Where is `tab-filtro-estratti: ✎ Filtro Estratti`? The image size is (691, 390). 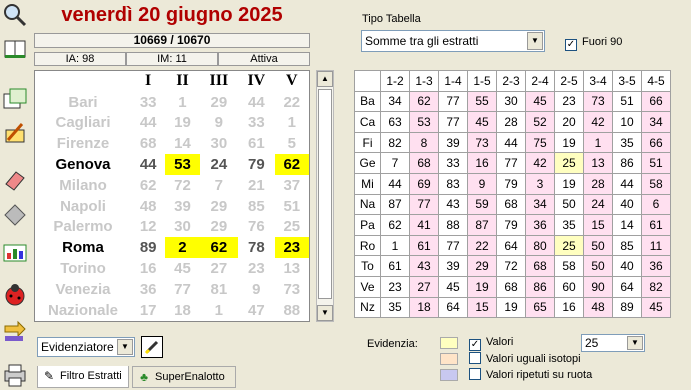
tab-filtro-estratti: ✎ Filtro Estratti is located at coordinates (83, 377).